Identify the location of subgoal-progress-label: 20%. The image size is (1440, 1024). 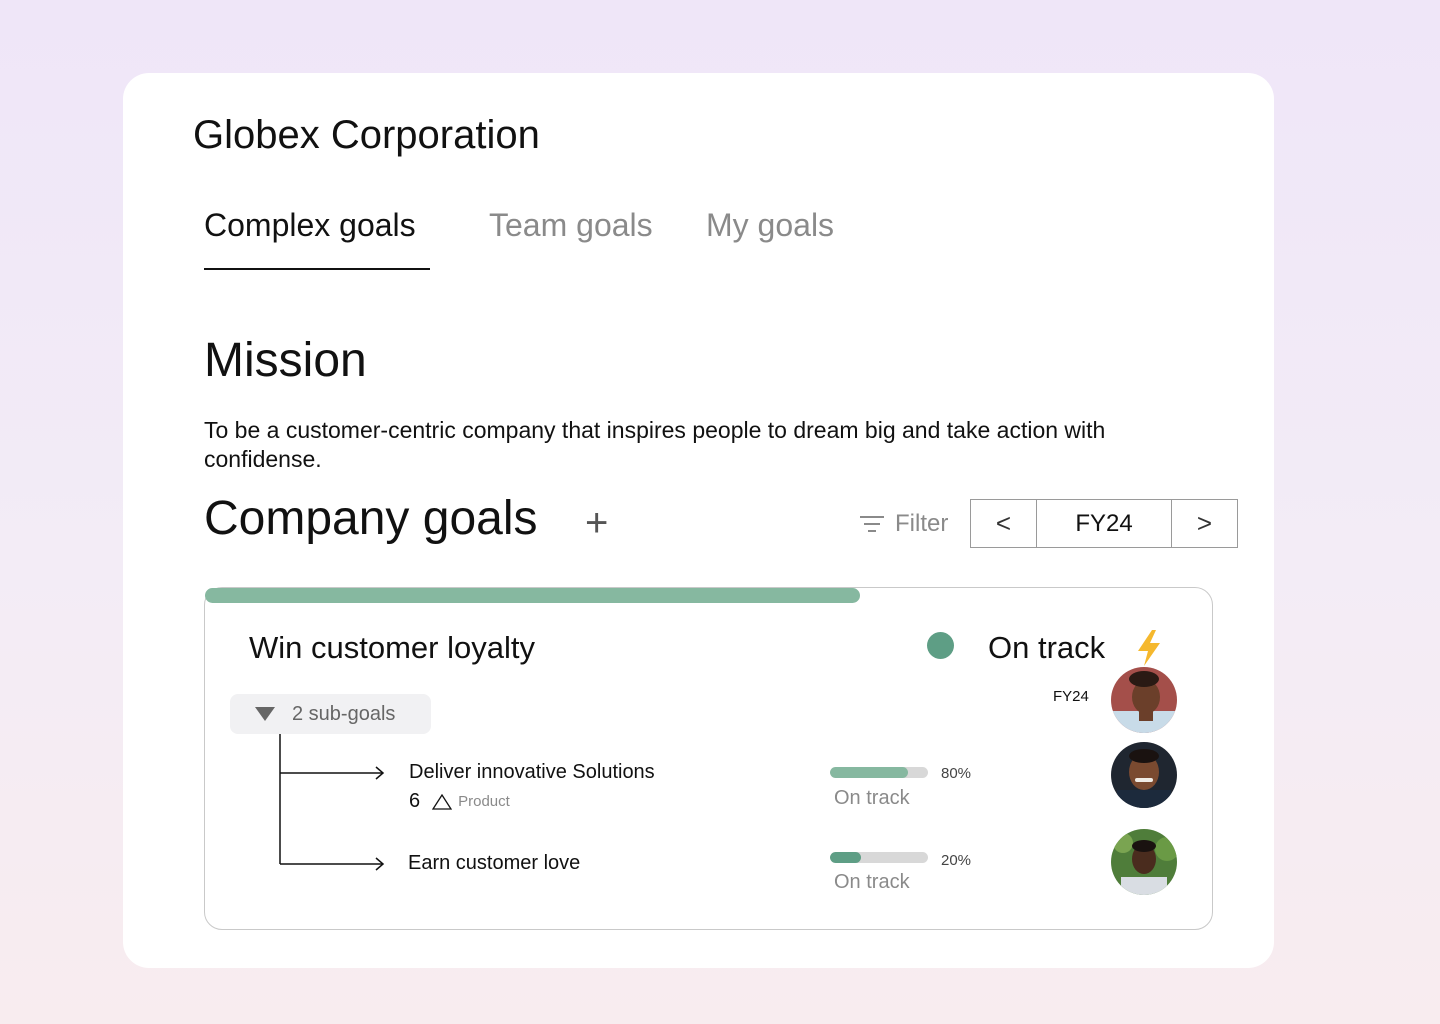
(956, 860).